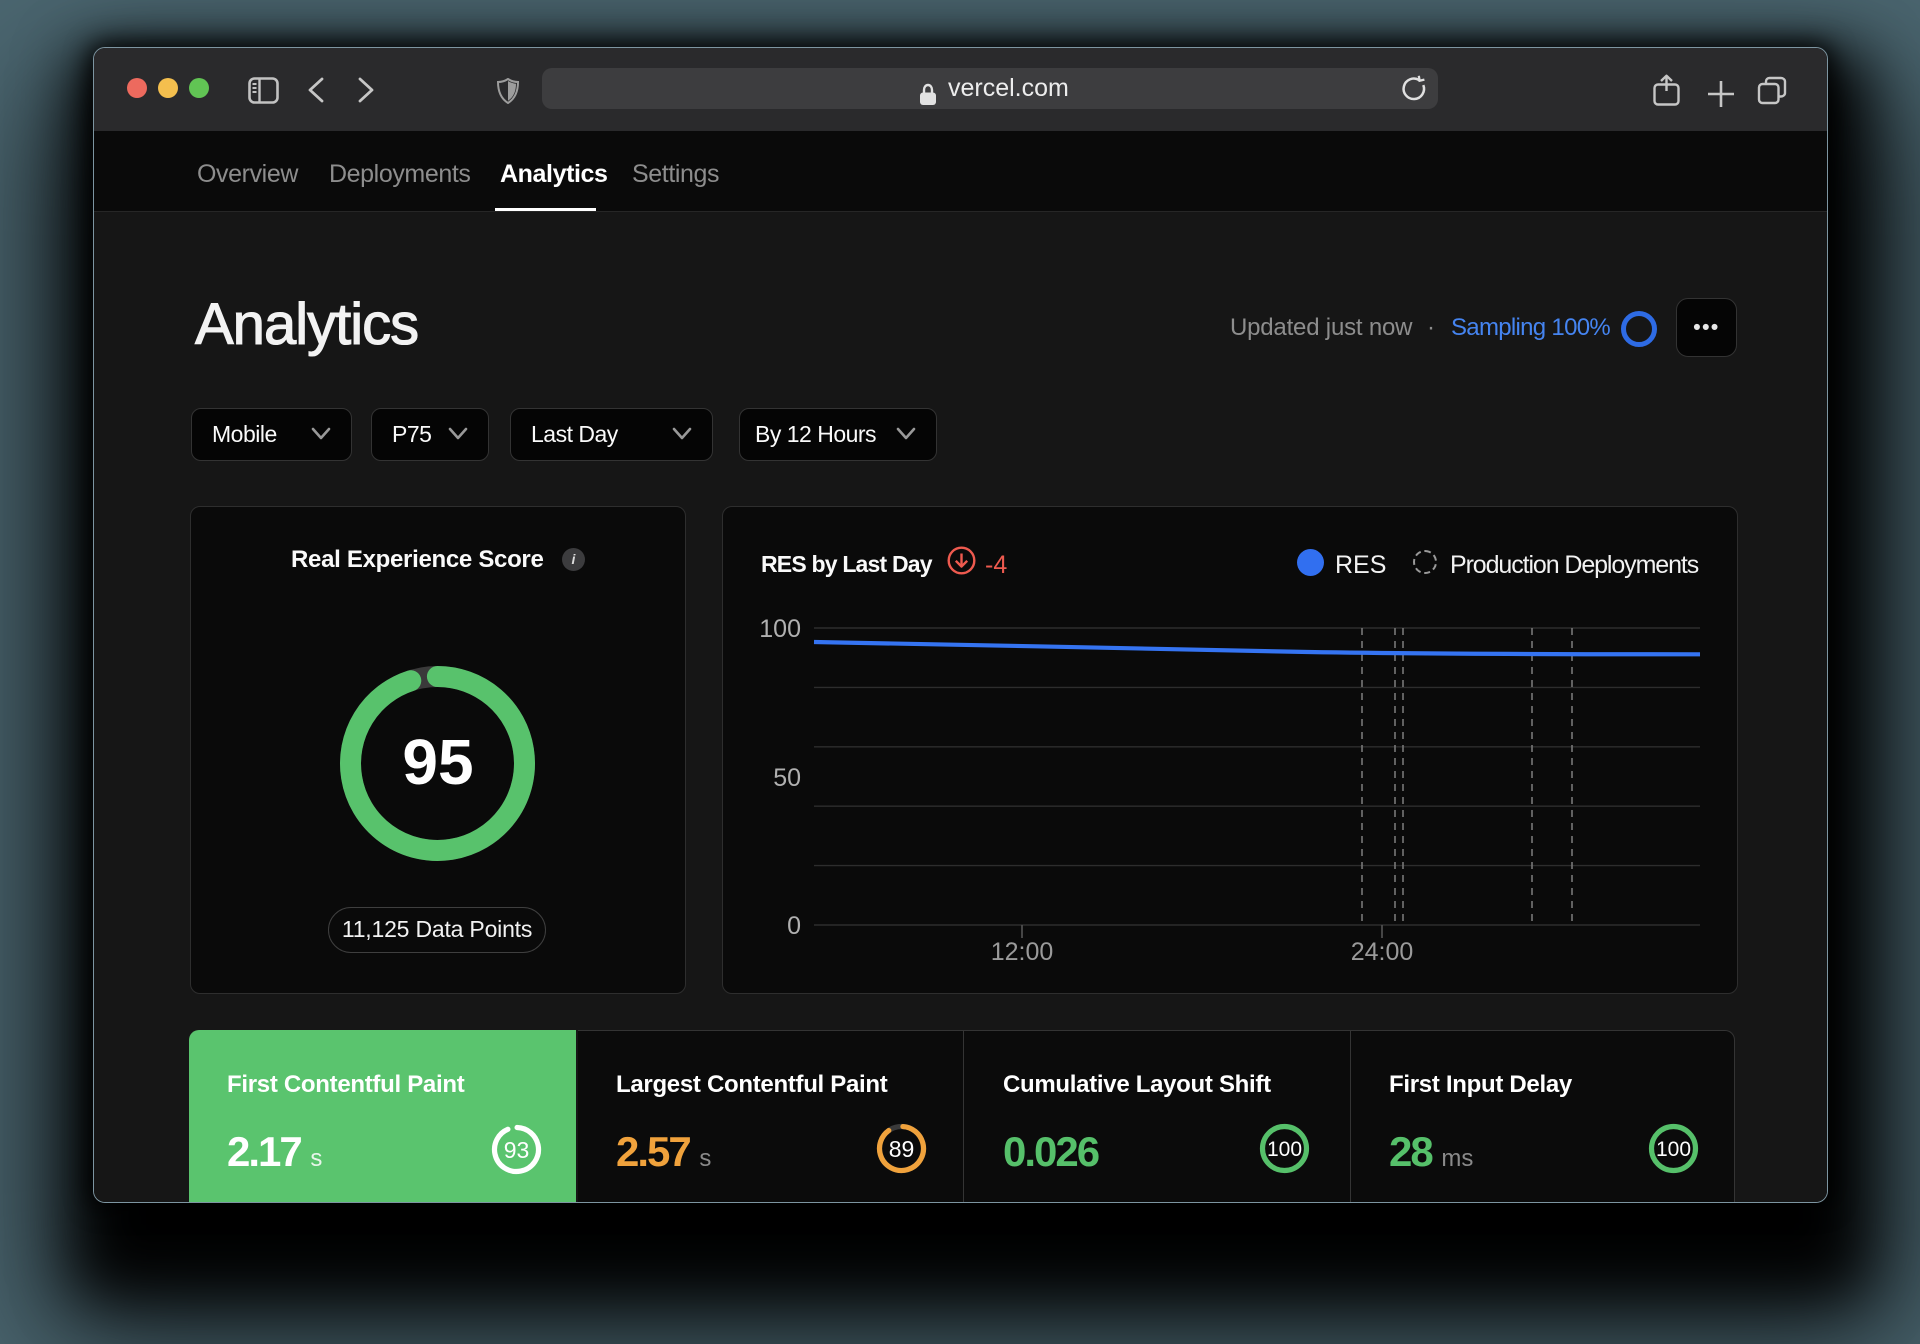 Image resolution: width=1920 pixels, height=1344 pixels. Describe the element at coordinates (787, 778) in the screenshot. I see `svg-text: 50` at that location.